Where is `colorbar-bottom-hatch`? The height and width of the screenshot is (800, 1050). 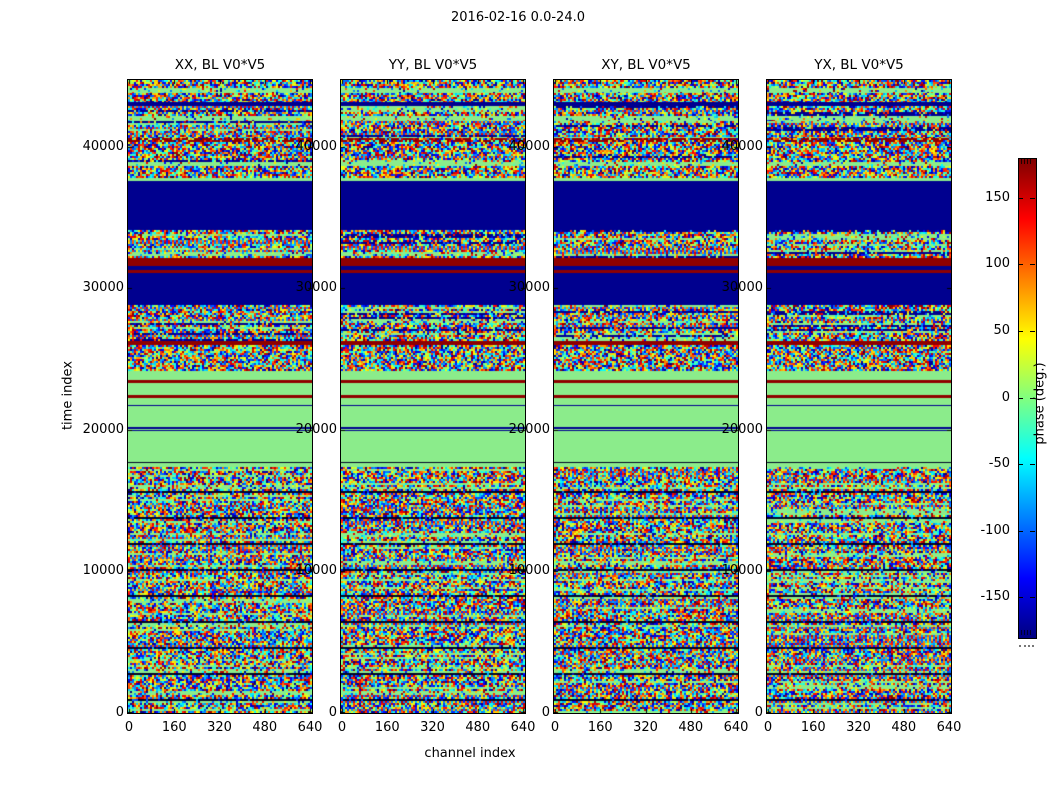 colorbar-bottom-hatch is located at coordinates (1027, 632).